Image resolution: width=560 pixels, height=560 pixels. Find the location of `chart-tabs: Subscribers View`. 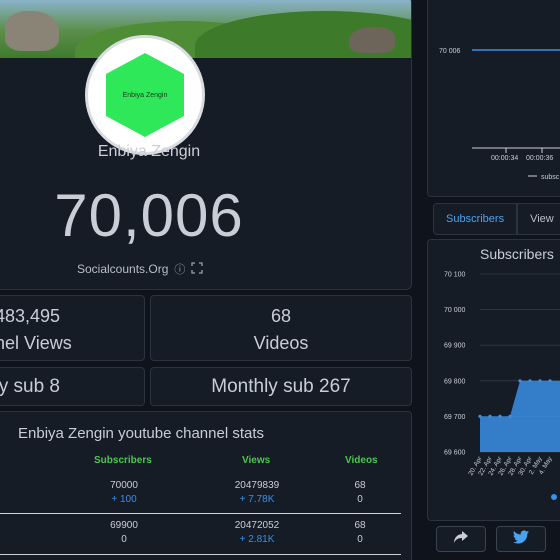

chart-tabs: Subscribers View is located at coordinates (496, 219).